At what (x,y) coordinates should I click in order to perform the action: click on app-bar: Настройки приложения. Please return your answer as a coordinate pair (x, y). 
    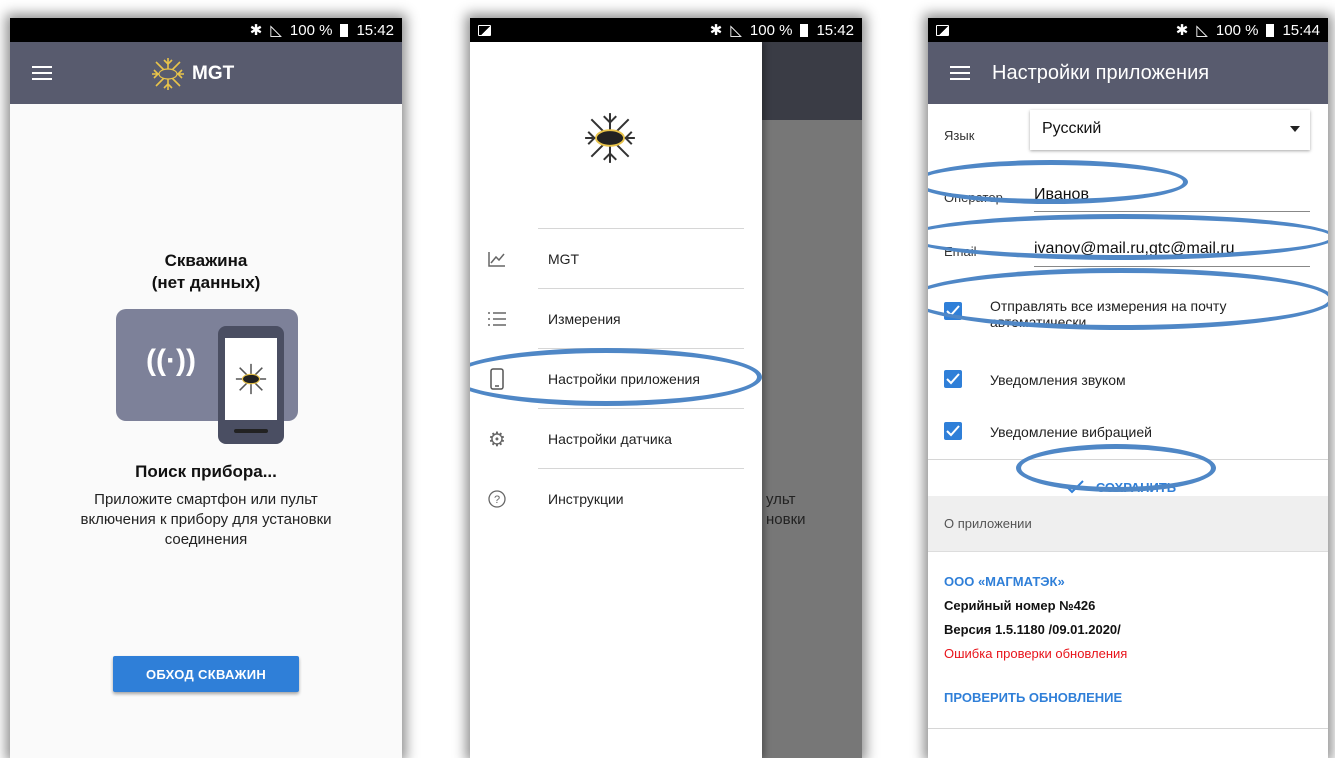
    Looking at the image, I should click on (1128, 73).